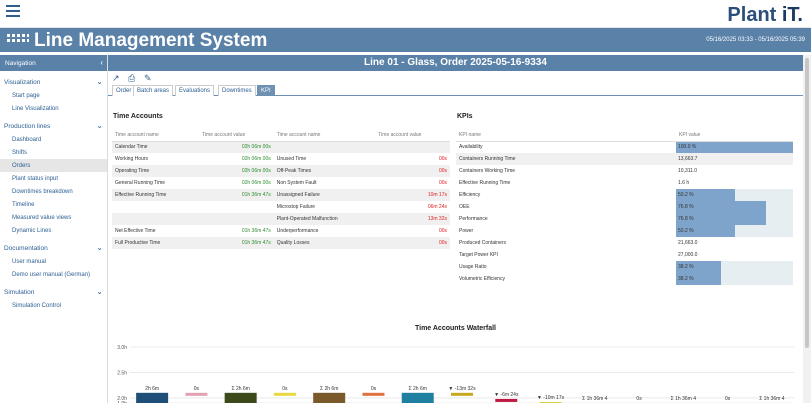 The image size is (811, 403). I want to click on account-name: General Running Time, so click(140, 183).